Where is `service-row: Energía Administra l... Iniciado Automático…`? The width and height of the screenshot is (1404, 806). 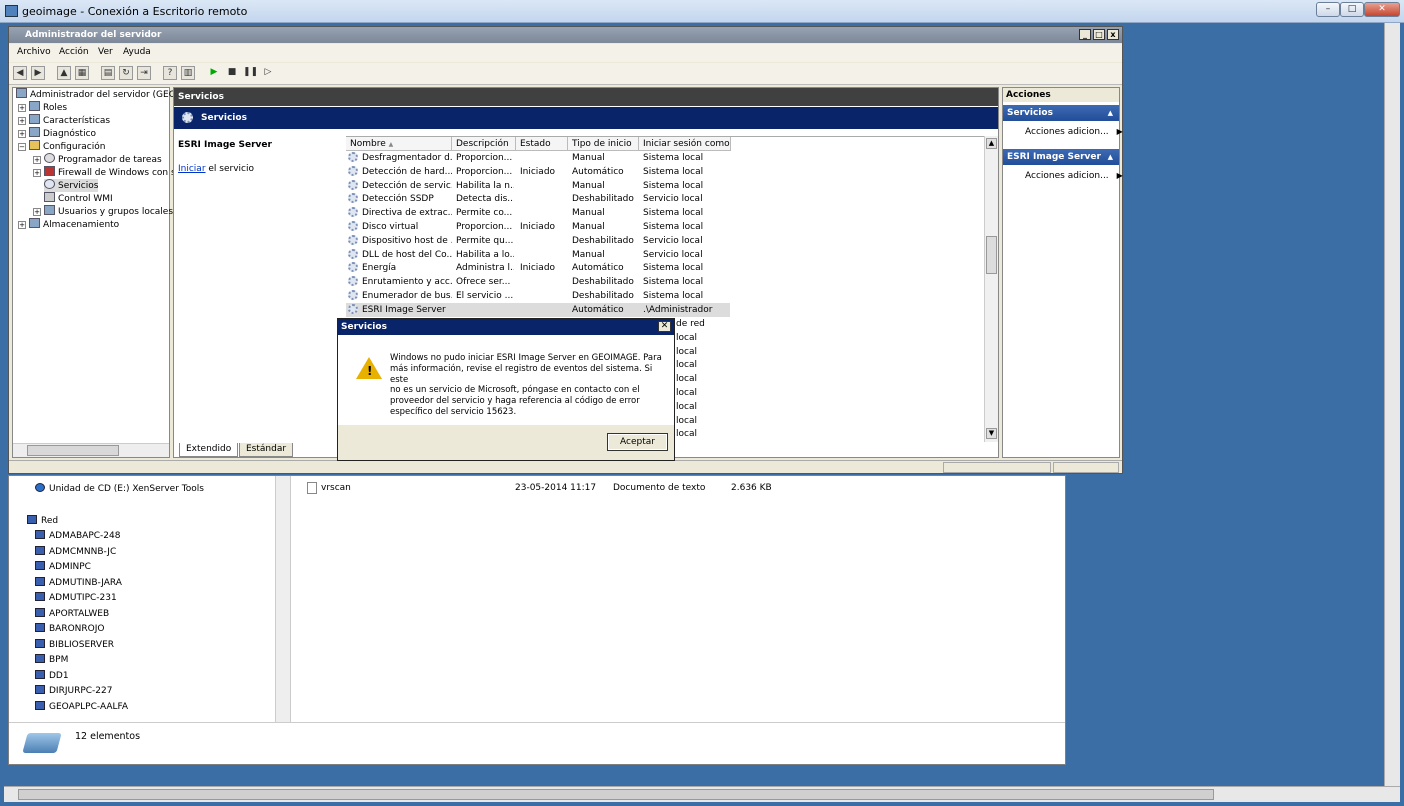 service-row: Energía Administra l... Iniciado Automático… is located at coordinates (538, 268).